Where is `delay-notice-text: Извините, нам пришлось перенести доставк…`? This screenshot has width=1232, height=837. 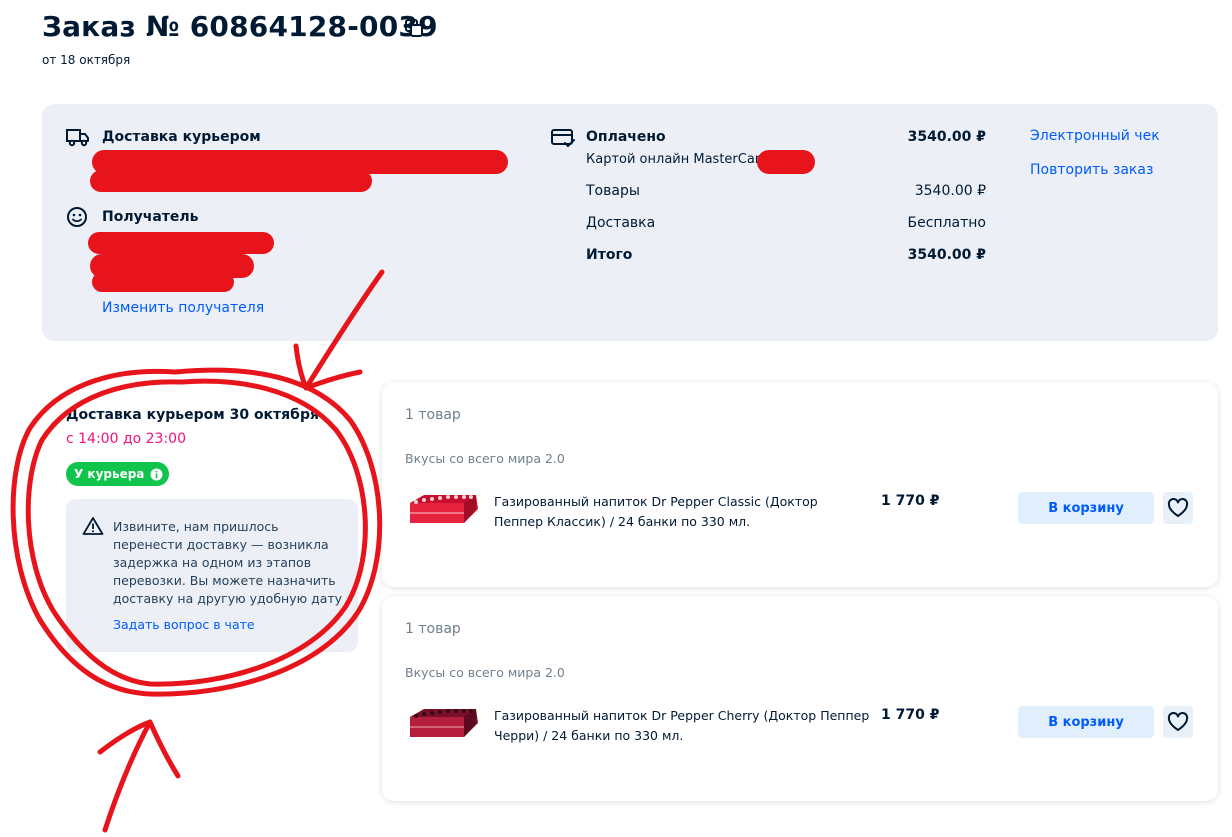
delay-notice-text: Извините, нам пришлось перенести доставк… is located at coordinates (228, 562).